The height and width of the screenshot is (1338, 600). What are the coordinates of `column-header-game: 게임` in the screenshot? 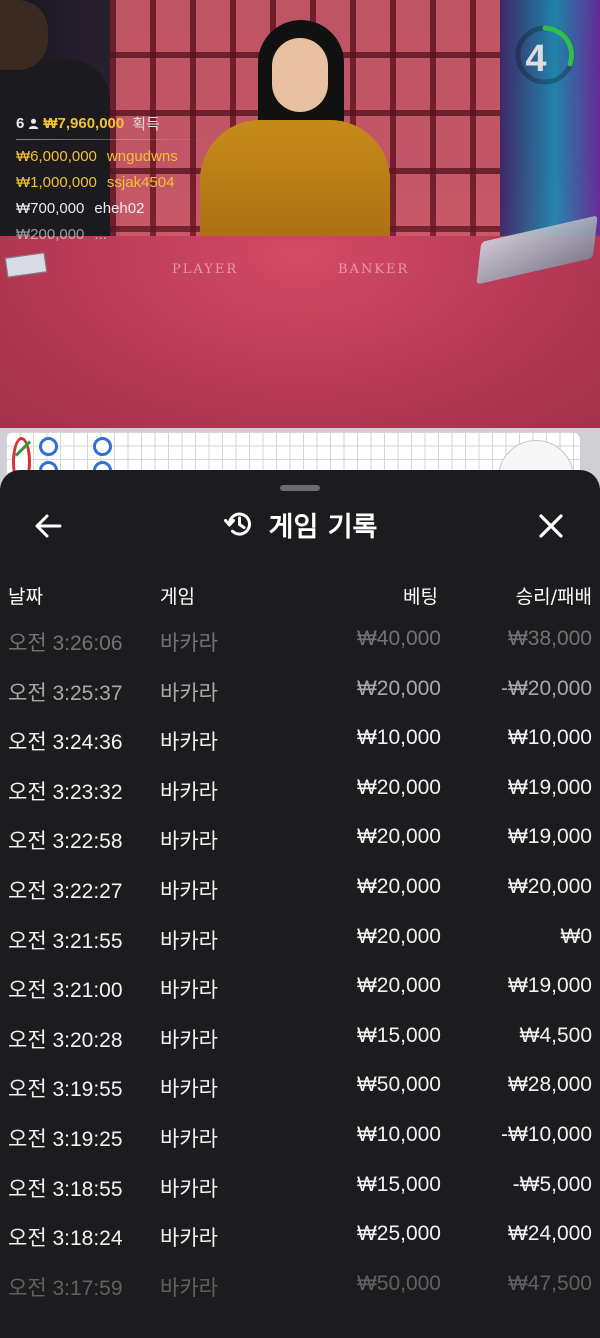 It's located at (177, 597).